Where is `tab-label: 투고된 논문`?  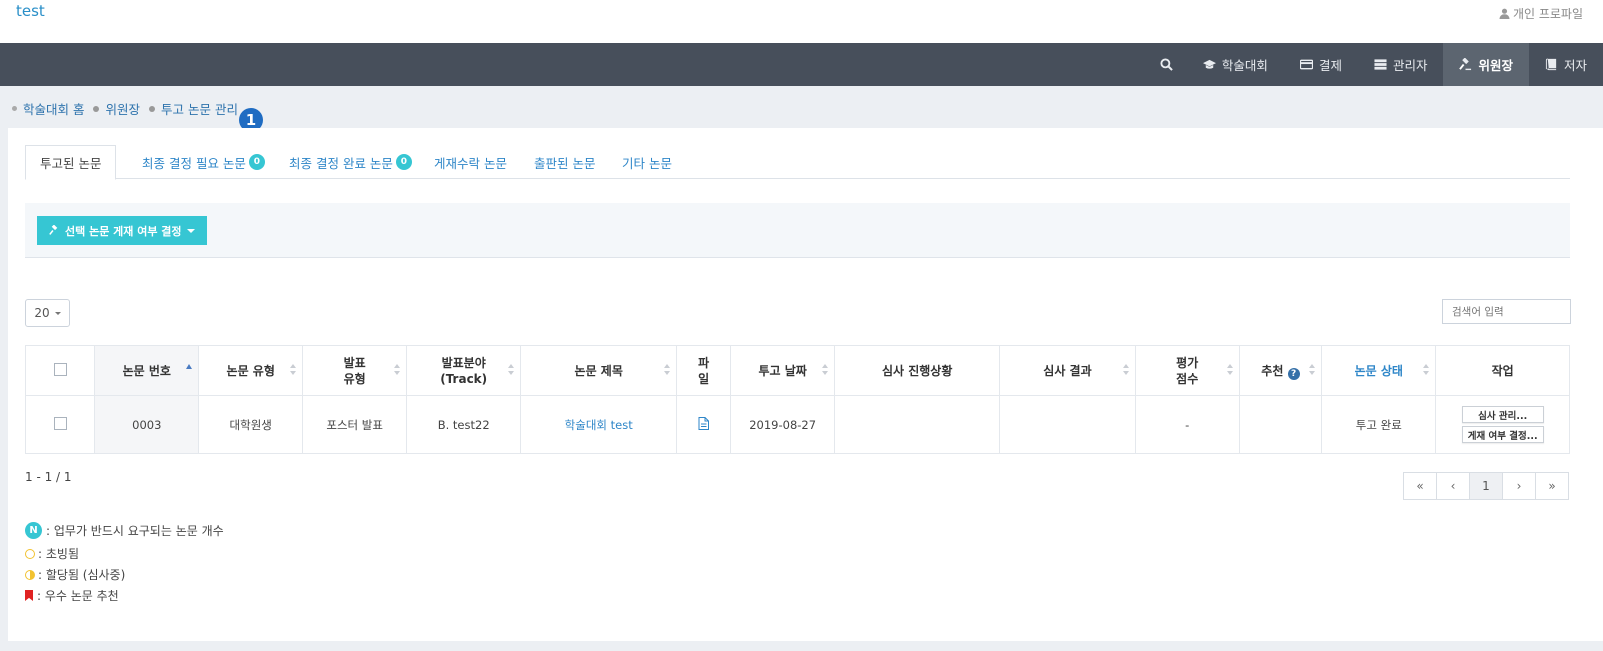 tab-label: 투고된 논문 is located at coordinates (71, 163).